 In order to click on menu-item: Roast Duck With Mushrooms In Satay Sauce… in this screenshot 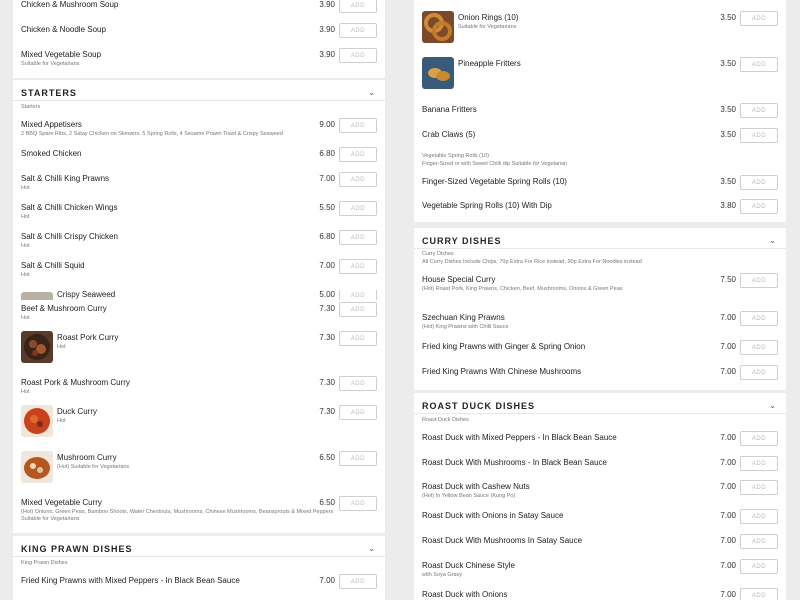, I will do `click(600, 547)`.